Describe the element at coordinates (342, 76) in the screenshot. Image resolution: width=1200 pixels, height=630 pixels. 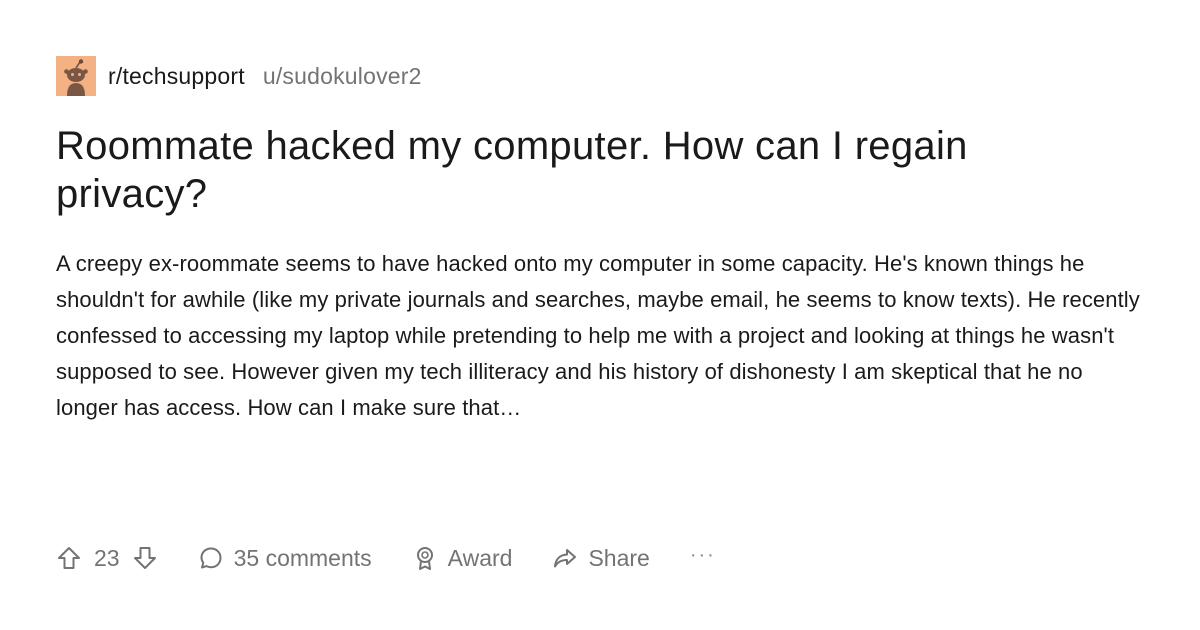
I see `author-username: u/sudokulover2` at that location.